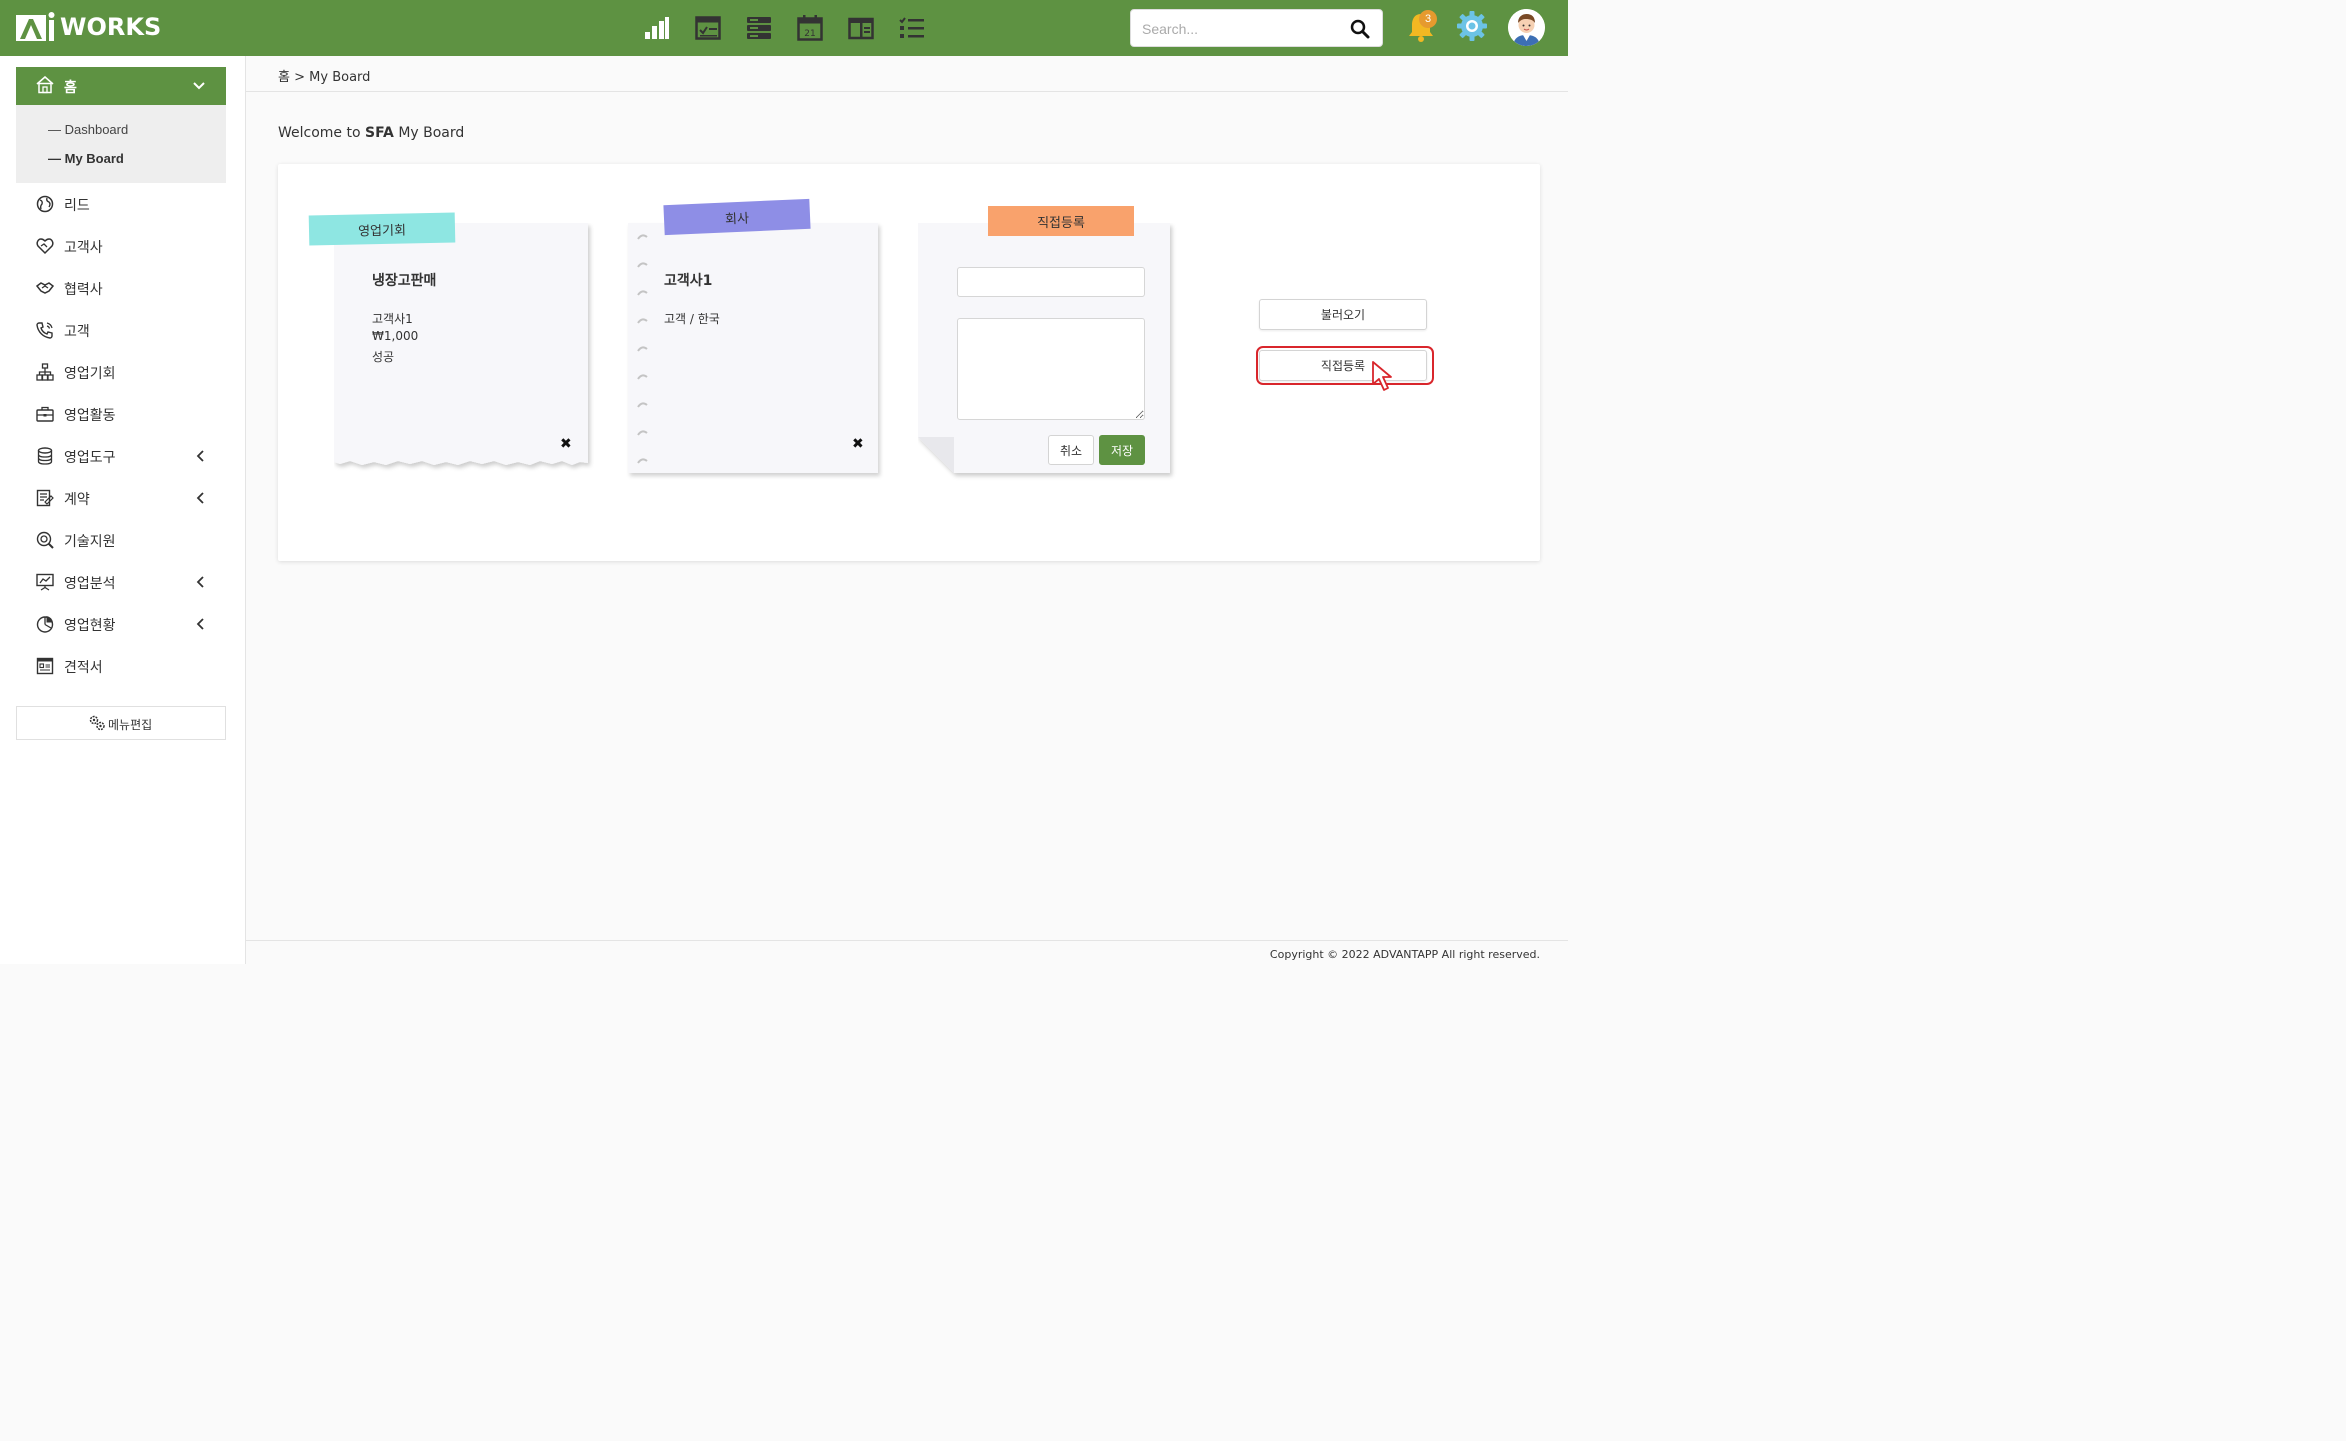 Image resolution: width=2346 pixels, height=1441 pixels. I want to click on sidebar-item-lead: 리드, so click(121, 204).